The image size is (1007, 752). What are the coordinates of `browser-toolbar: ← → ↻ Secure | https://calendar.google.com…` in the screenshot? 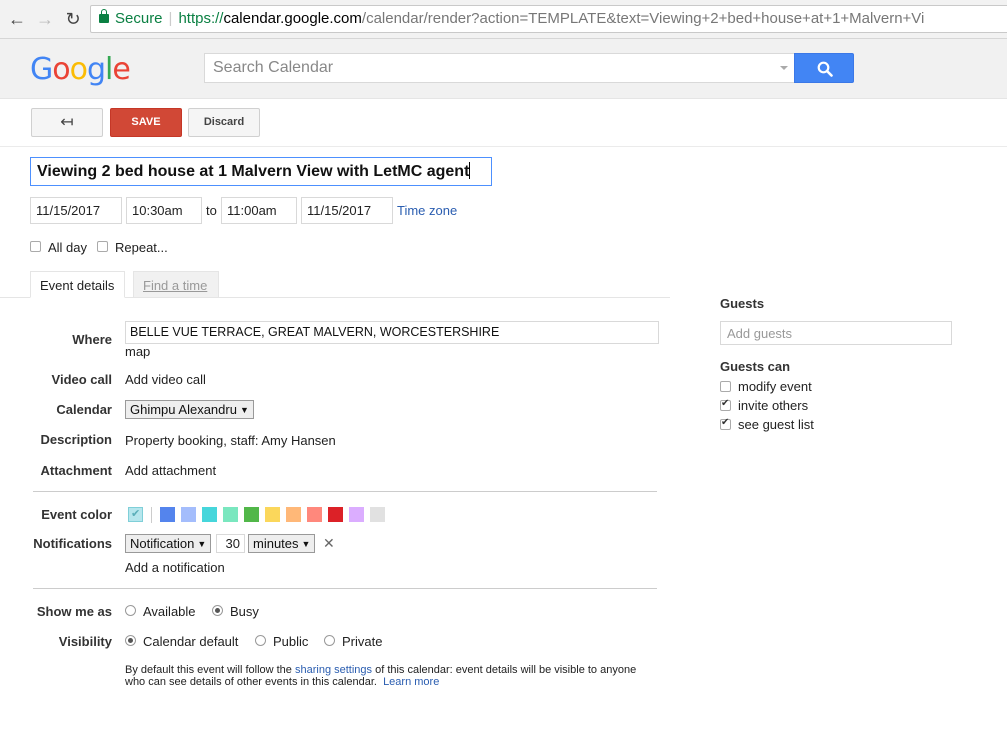 It's located at (503, 19).